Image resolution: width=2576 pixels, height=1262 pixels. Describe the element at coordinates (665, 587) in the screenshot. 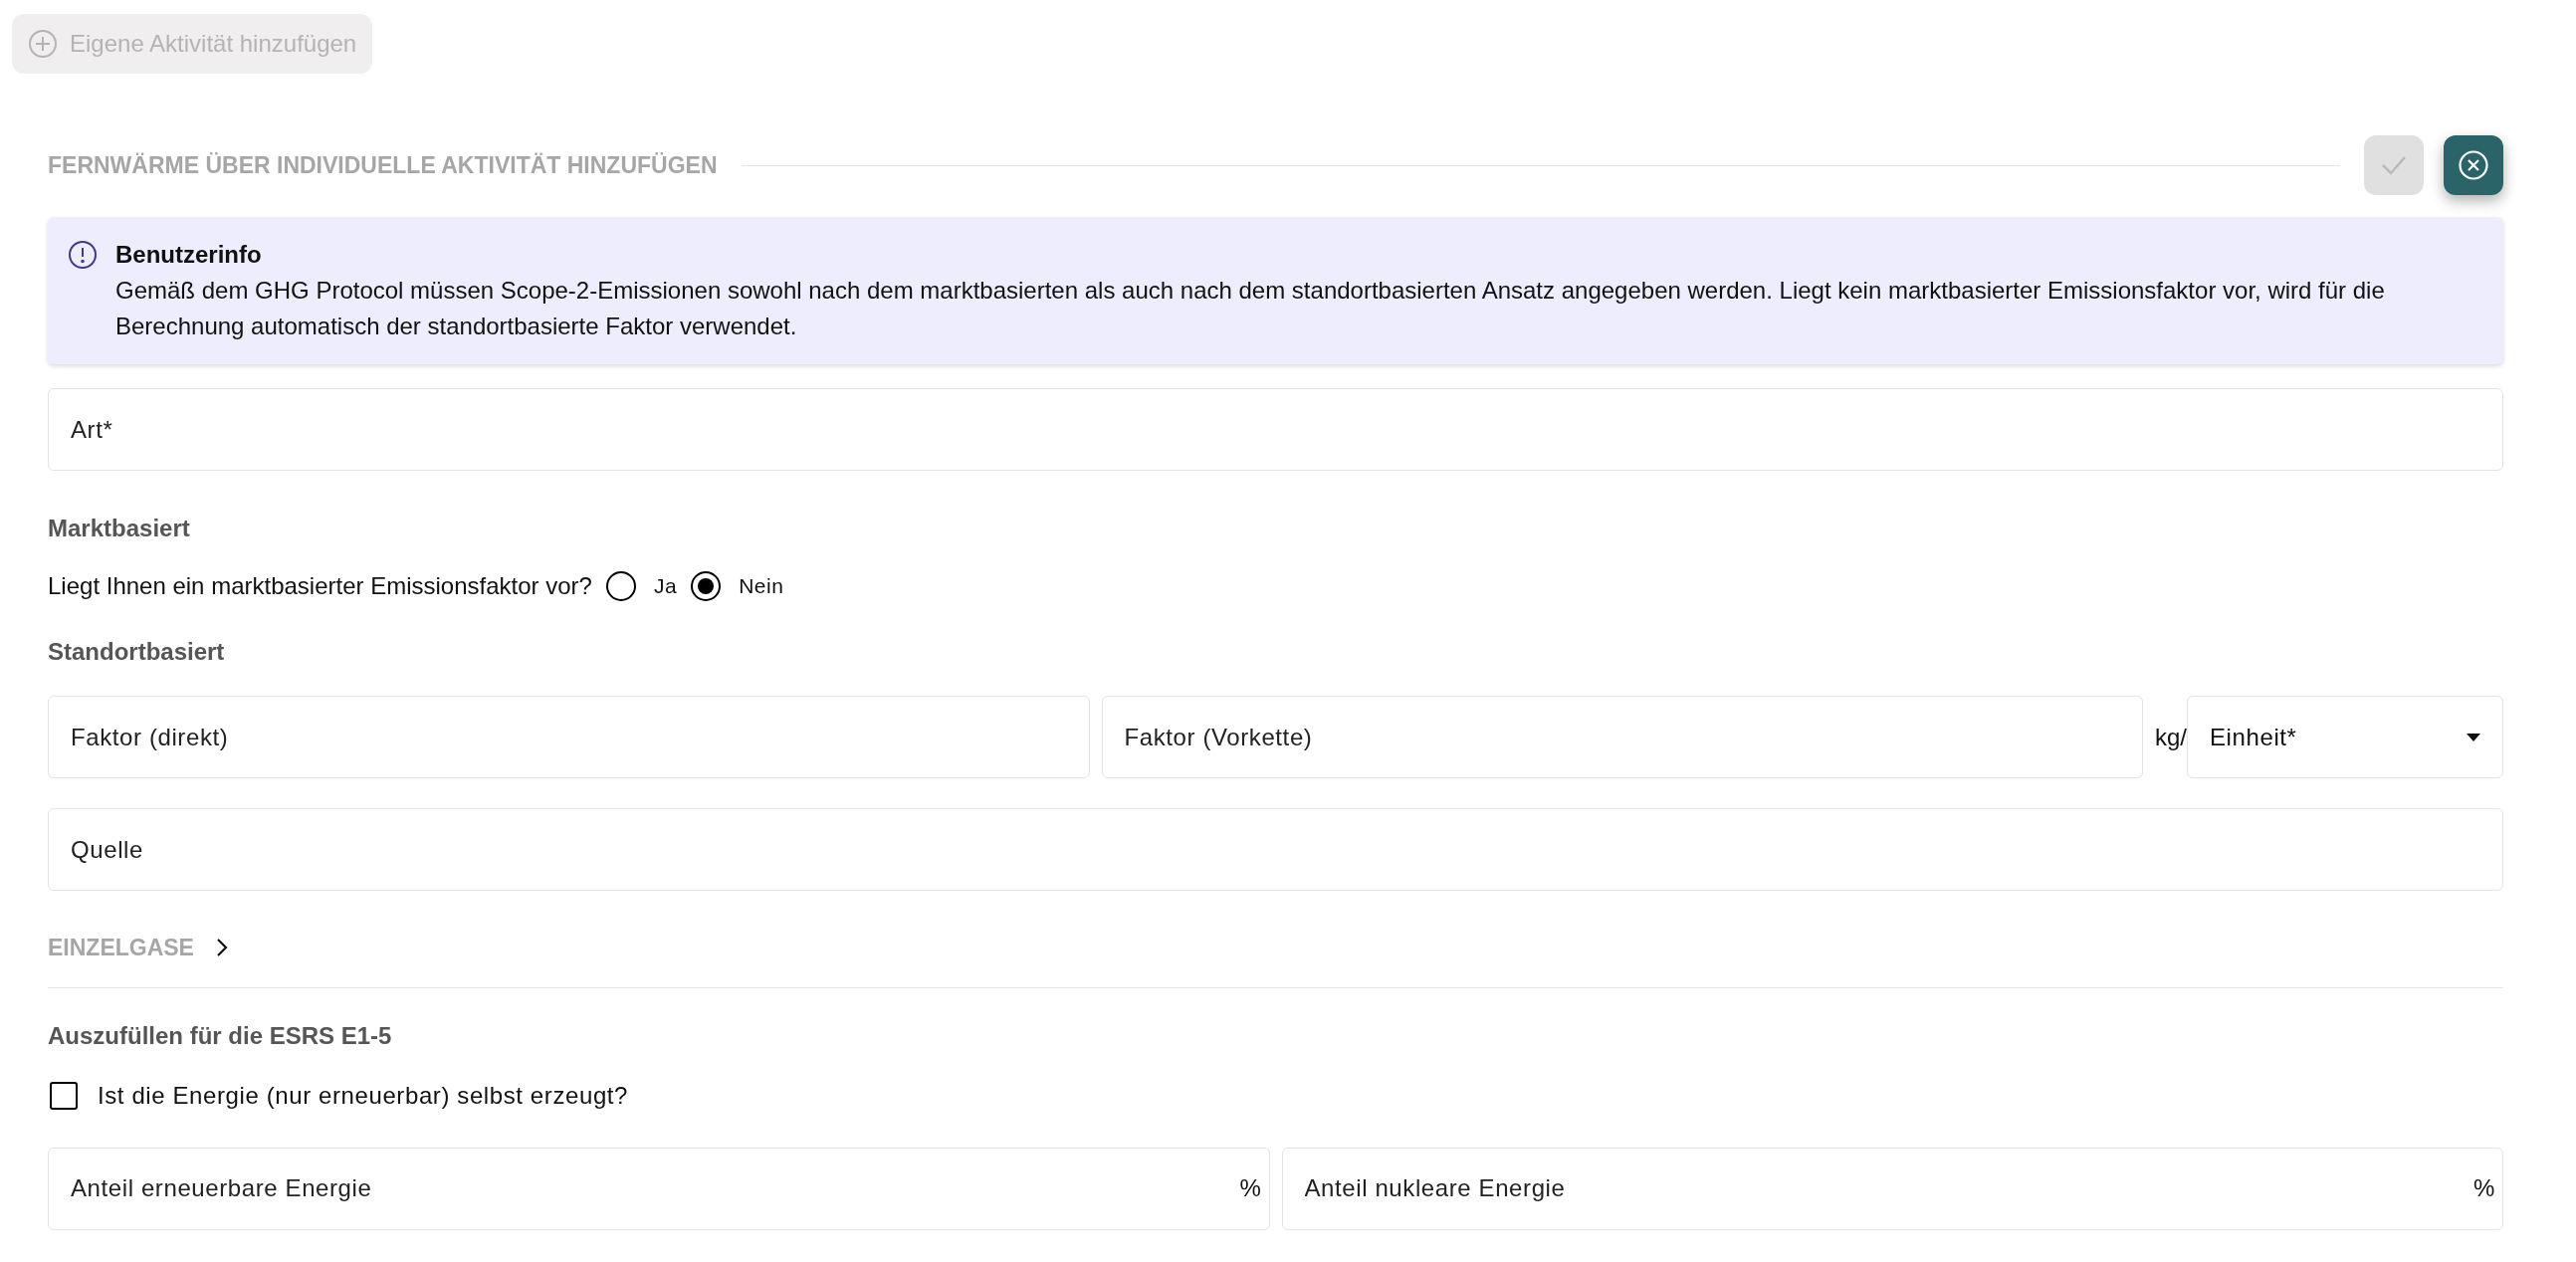

I see `radio-label: Ja` at that location.